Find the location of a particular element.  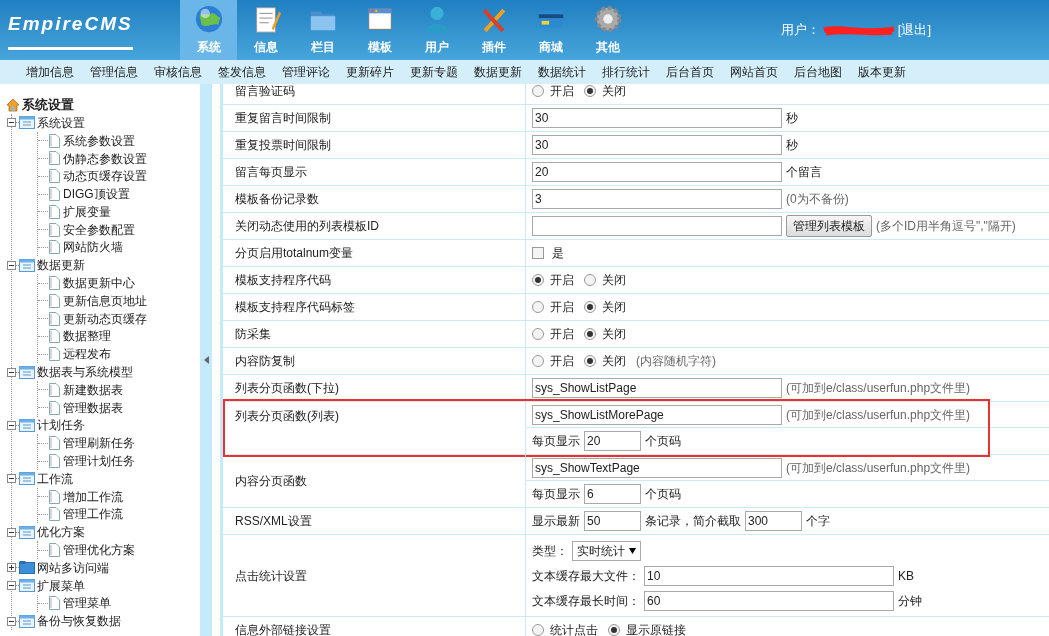

checkbox is located at coordinates (538, 253).